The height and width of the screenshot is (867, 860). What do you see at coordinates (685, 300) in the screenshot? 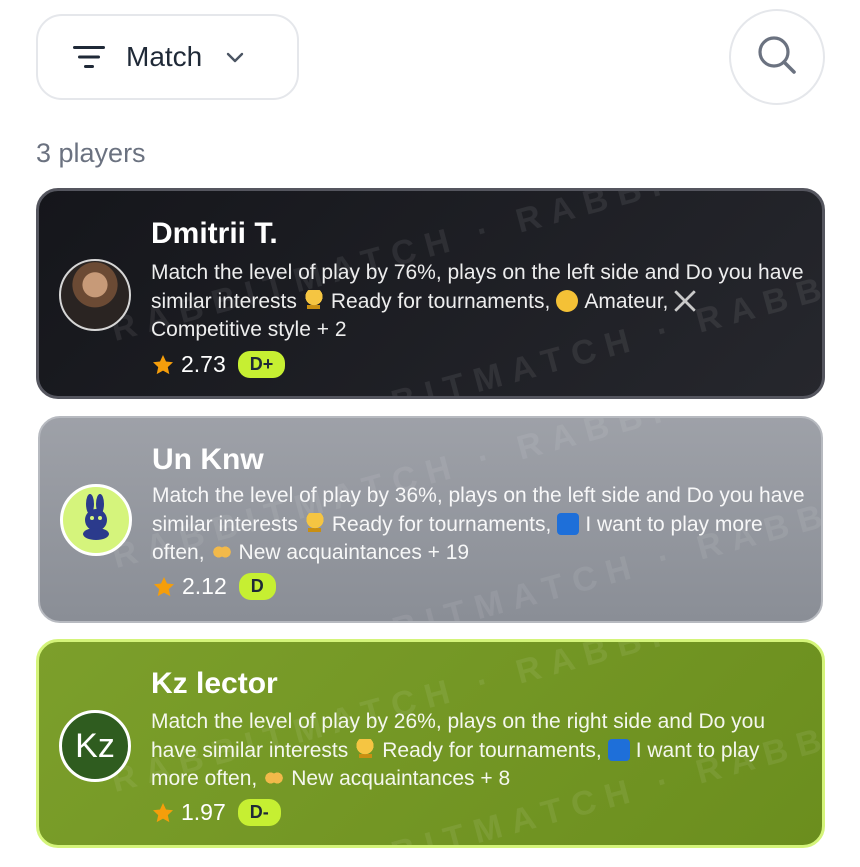
I see `crossed-swords-icon` at bounding box center [685, 300].